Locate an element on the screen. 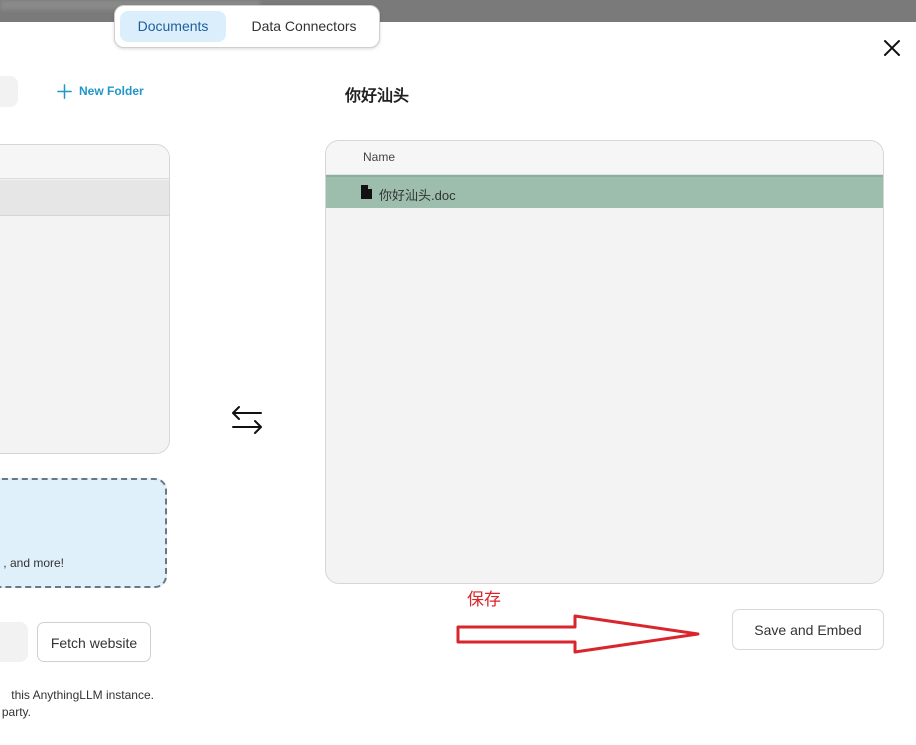  folder-row is located at coordinates (84, 198).